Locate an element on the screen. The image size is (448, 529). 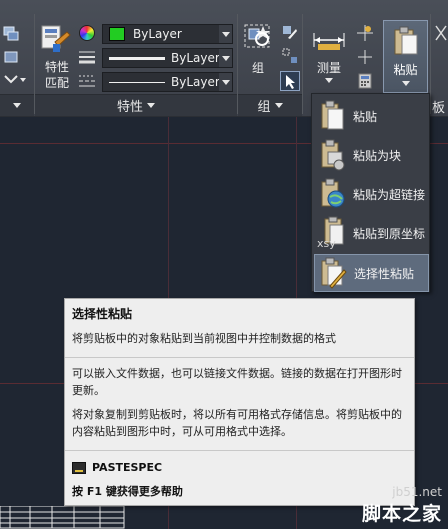
paste-button: 粘贴 is located at coordinates (405, 56).